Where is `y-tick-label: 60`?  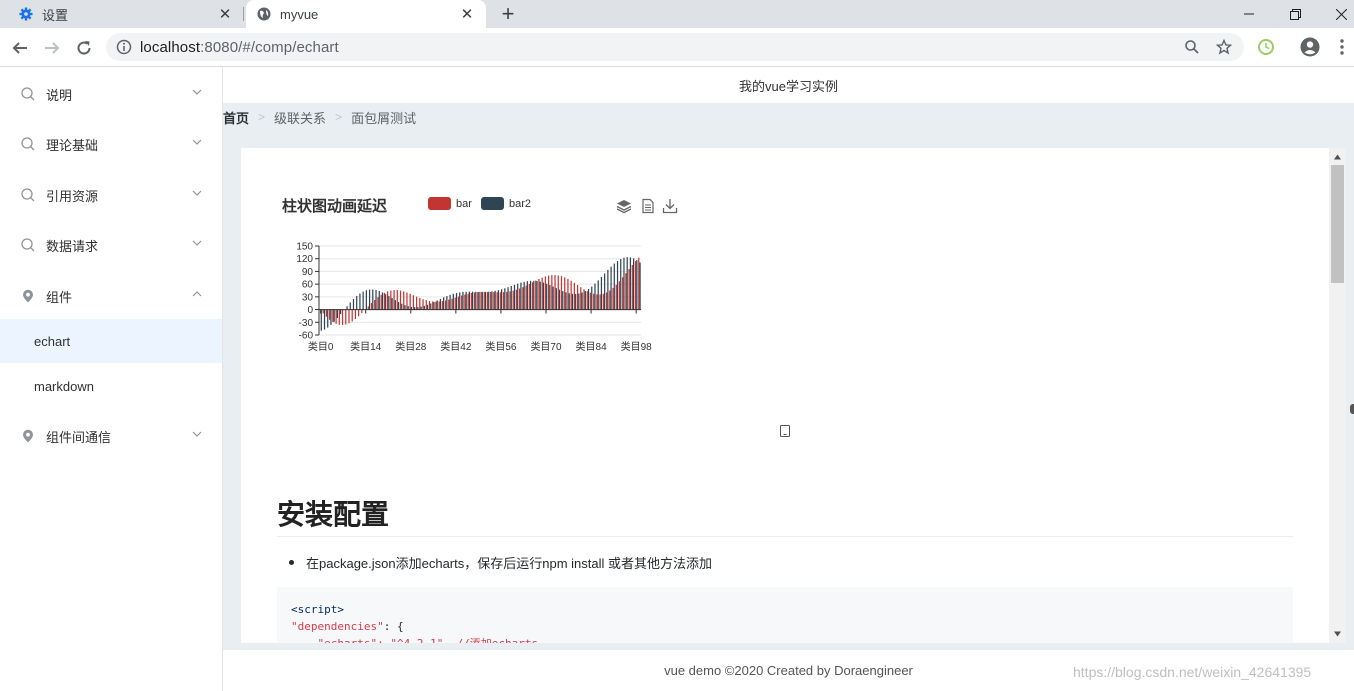 y-tick-label: 60 is located at coordinates (308, 285).